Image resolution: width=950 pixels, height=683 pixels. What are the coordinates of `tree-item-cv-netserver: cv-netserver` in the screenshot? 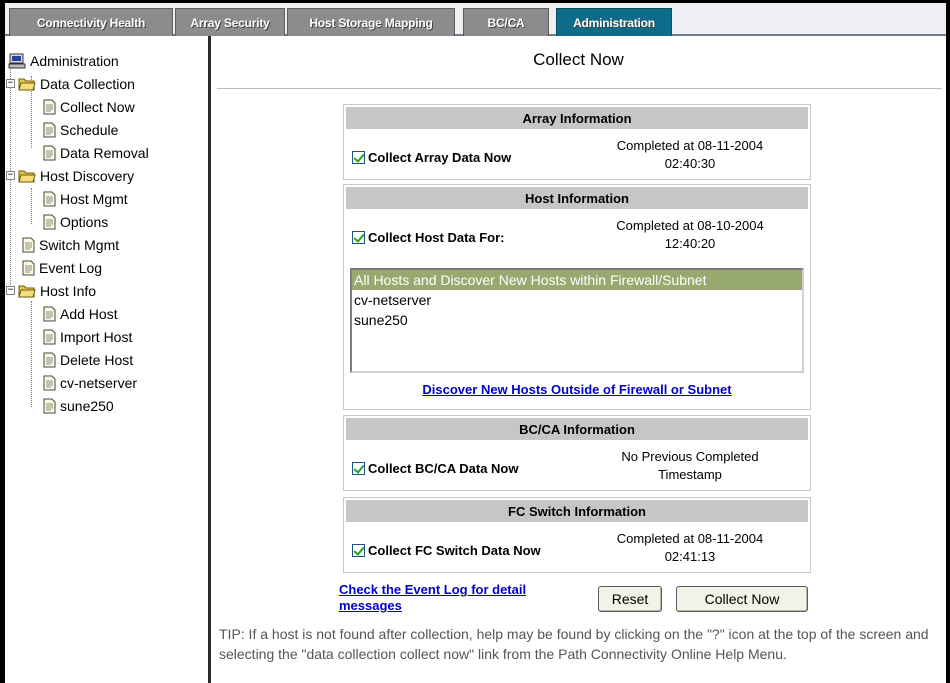 It's located at (90, 383).